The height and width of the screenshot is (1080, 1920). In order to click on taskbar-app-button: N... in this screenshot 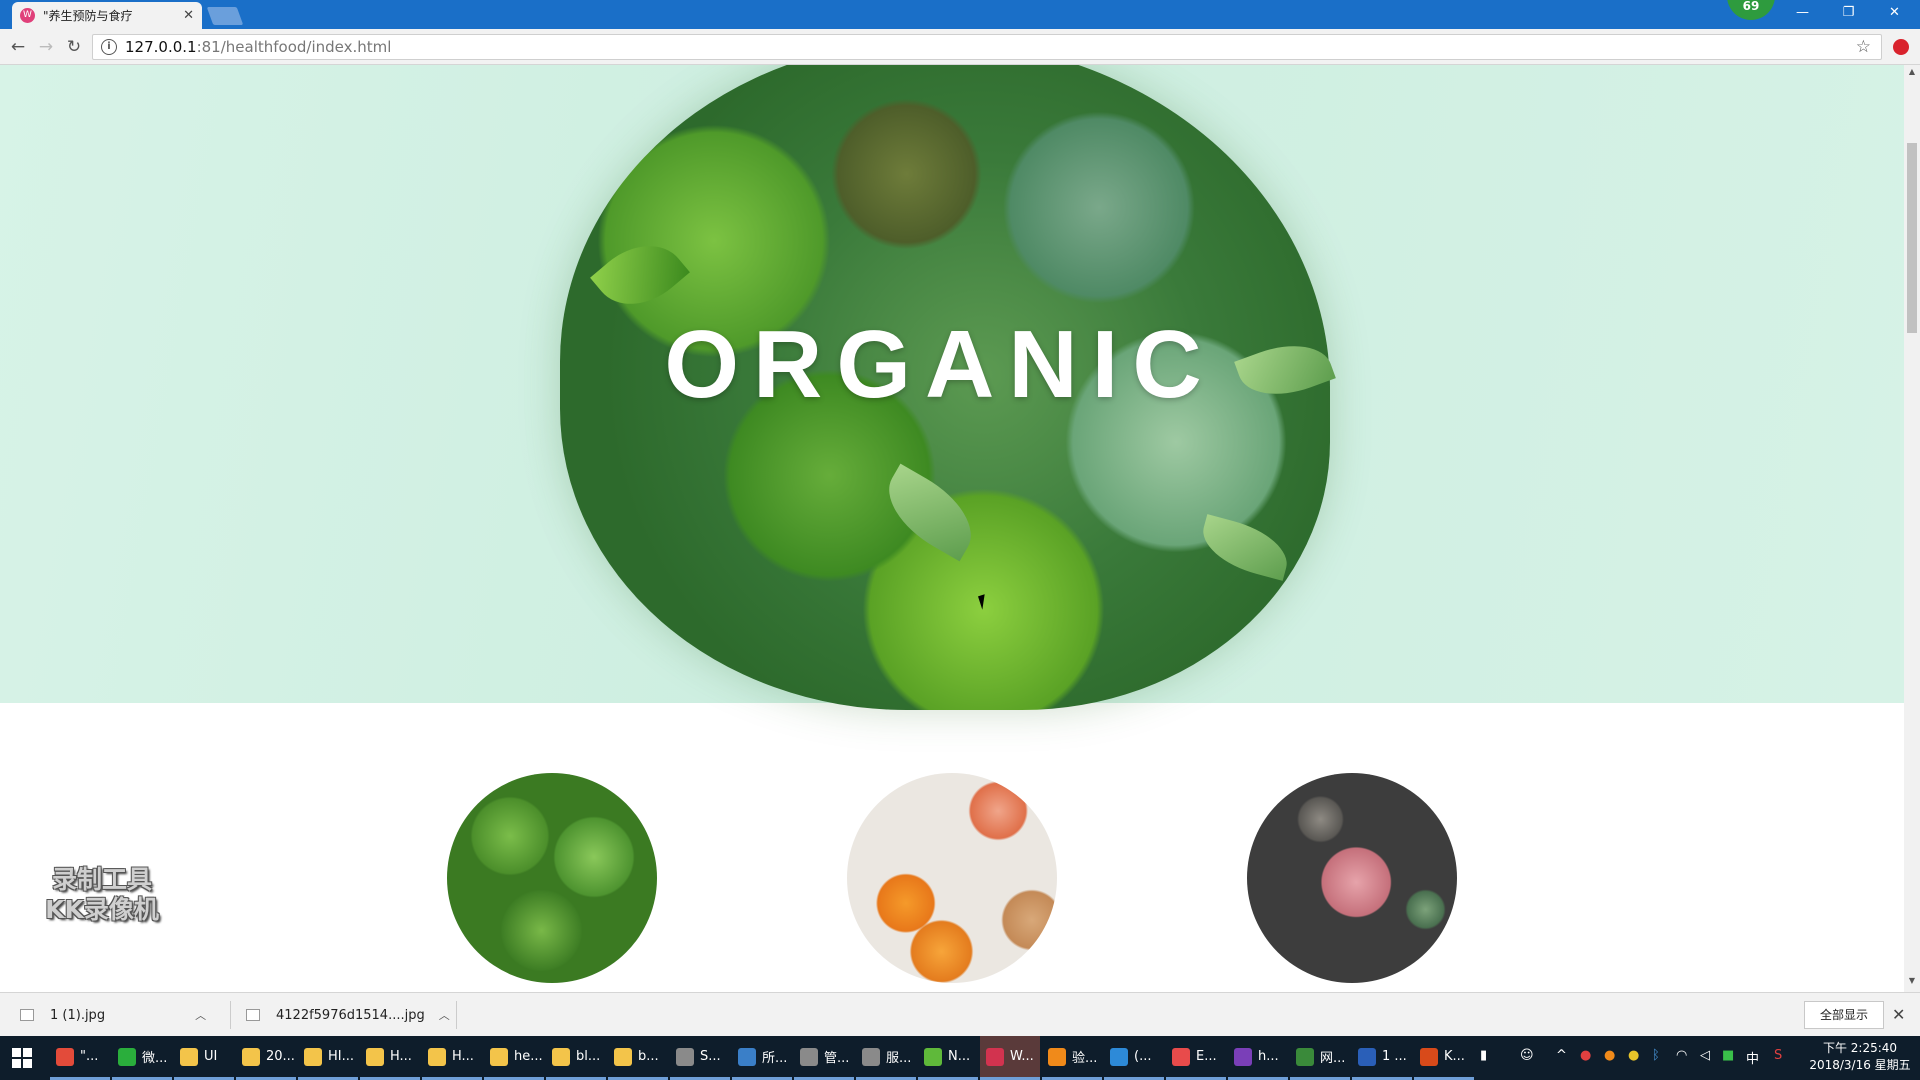, I will do `click(948, 1058)`.